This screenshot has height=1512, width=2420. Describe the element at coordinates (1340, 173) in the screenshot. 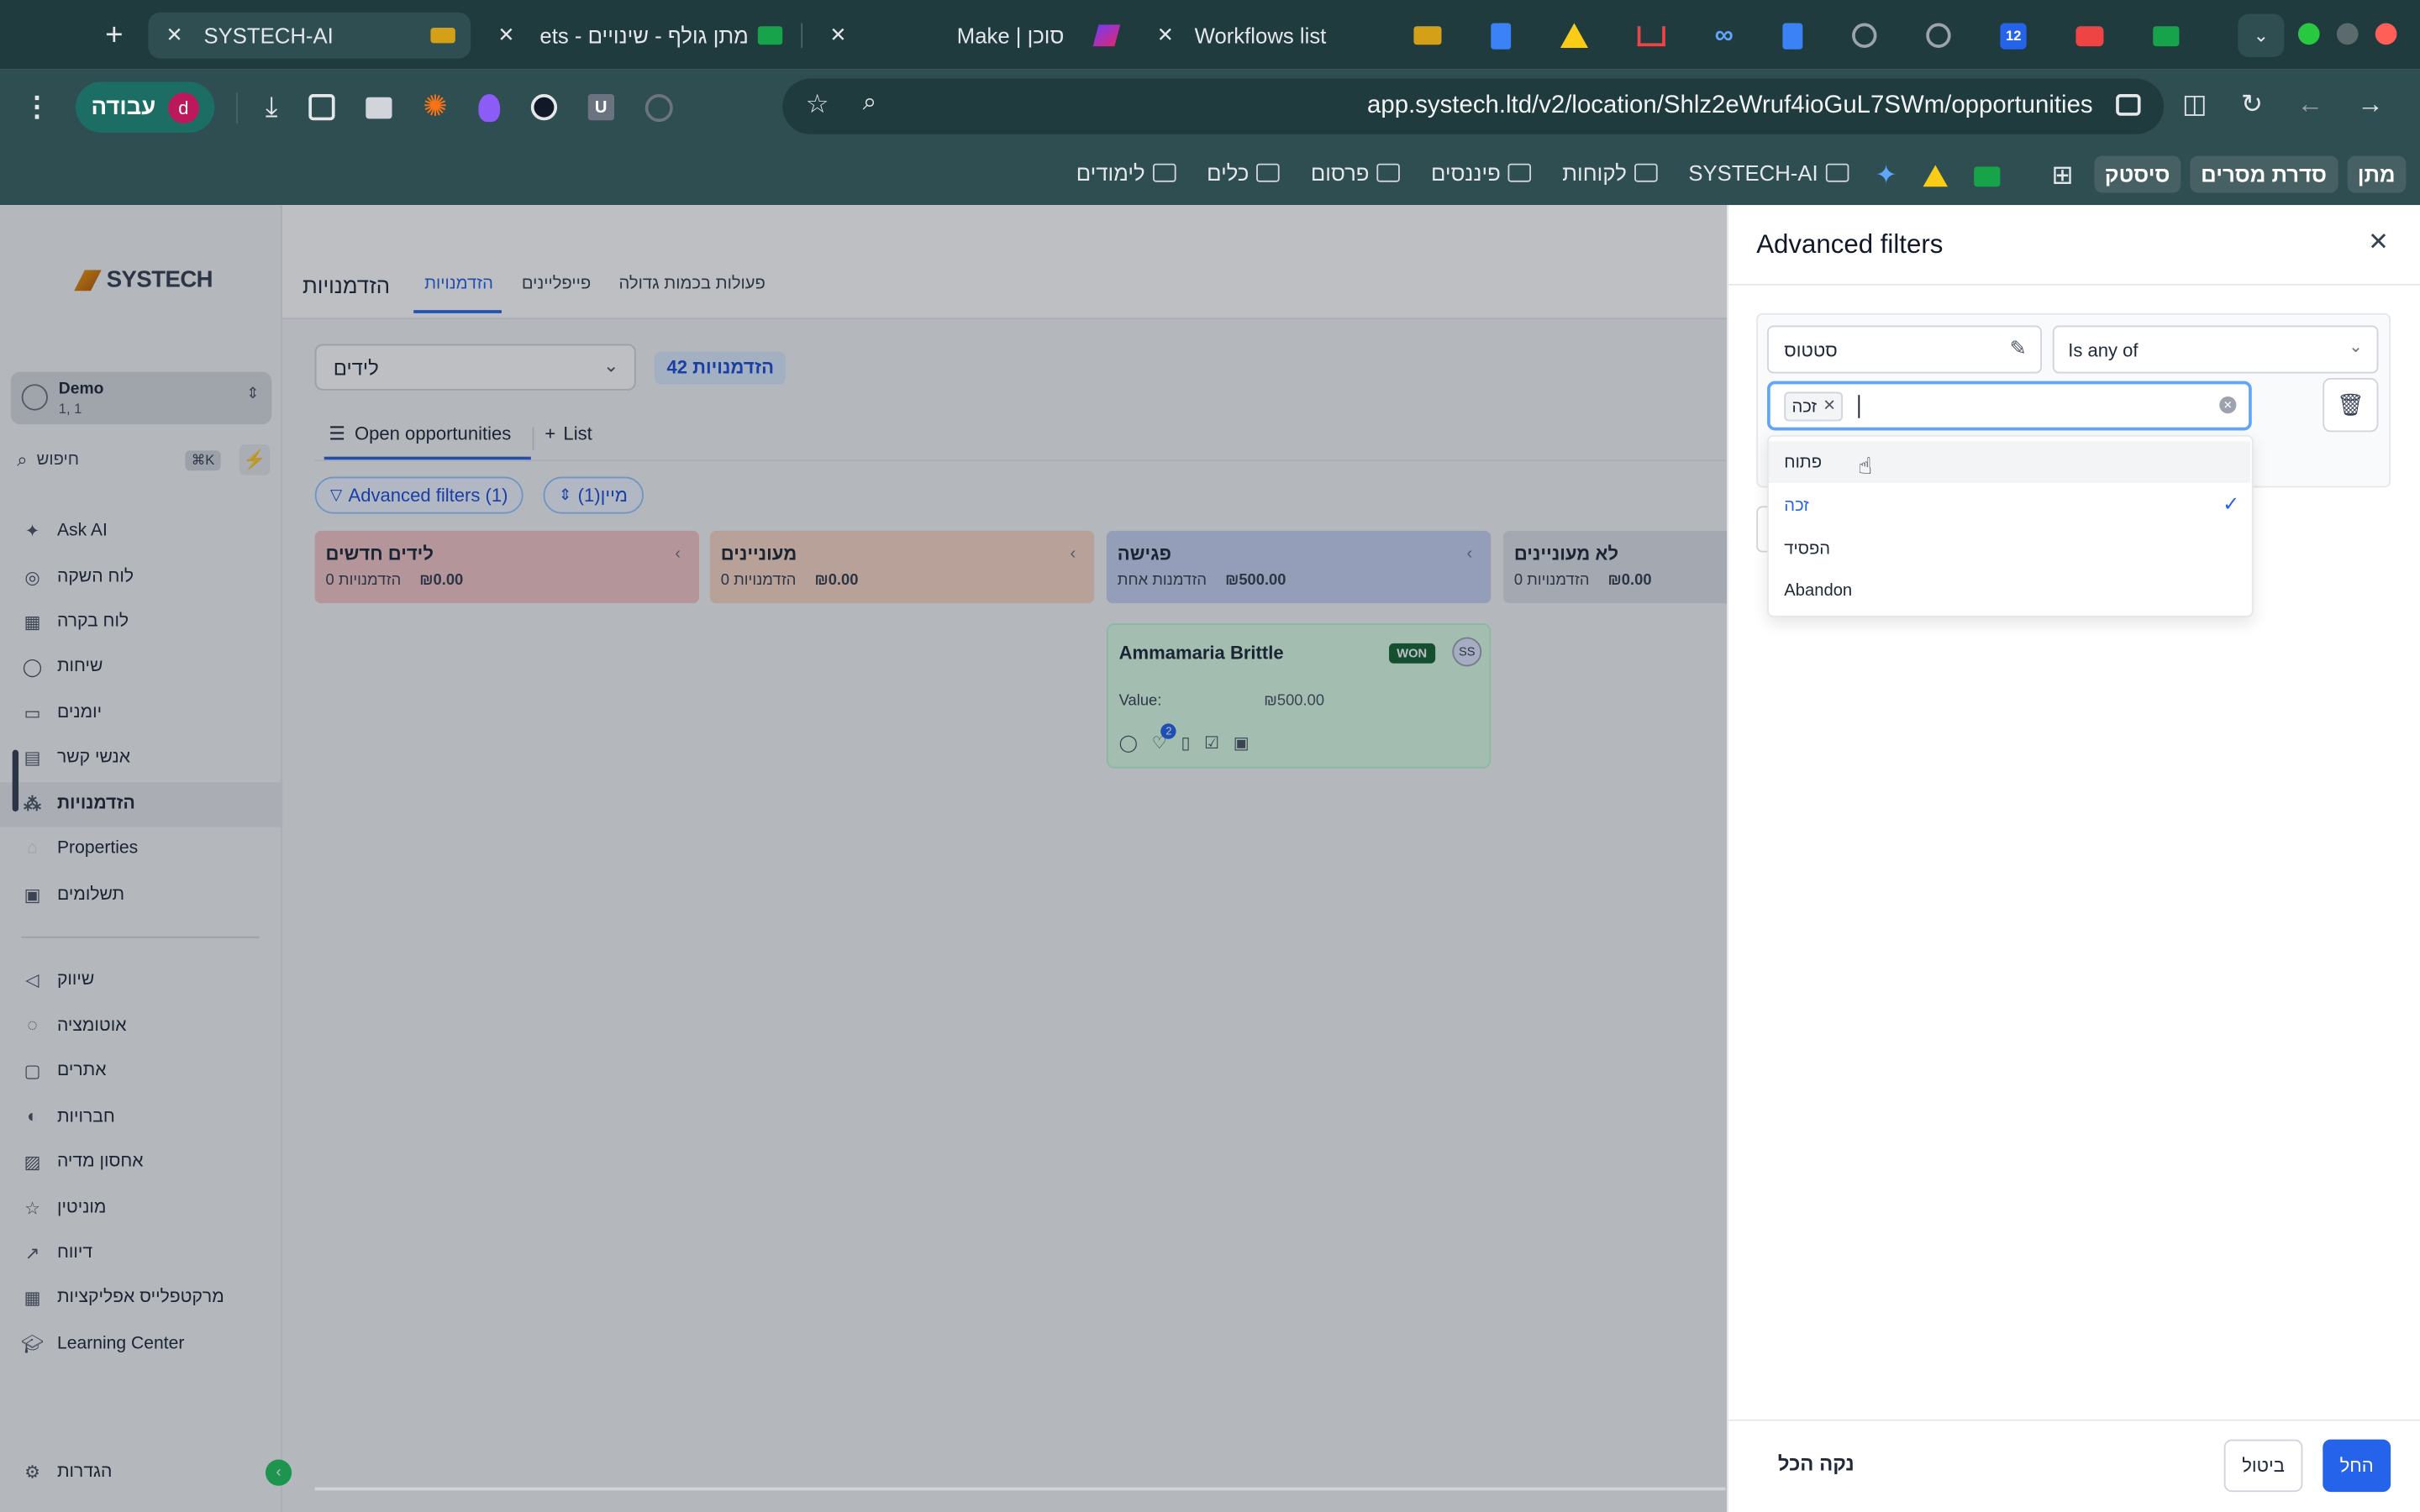

I see `bookmark-folder-label: פרסום` at that location.